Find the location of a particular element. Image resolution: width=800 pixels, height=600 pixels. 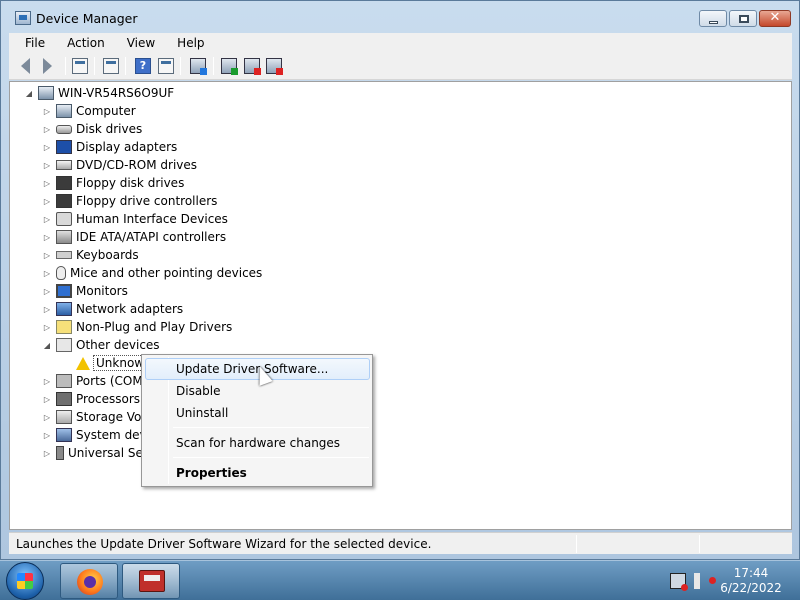

tree-item: ▷ Display adapters is located at coordinates (109, 147).